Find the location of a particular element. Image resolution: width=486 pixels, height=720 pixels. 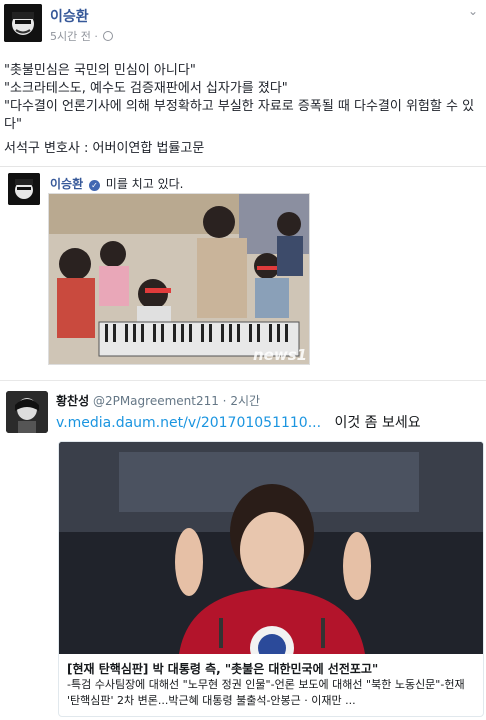

post-line-1: "촛불민심은 국민의 민심이 아니다" is located at coordinates (100, 70).